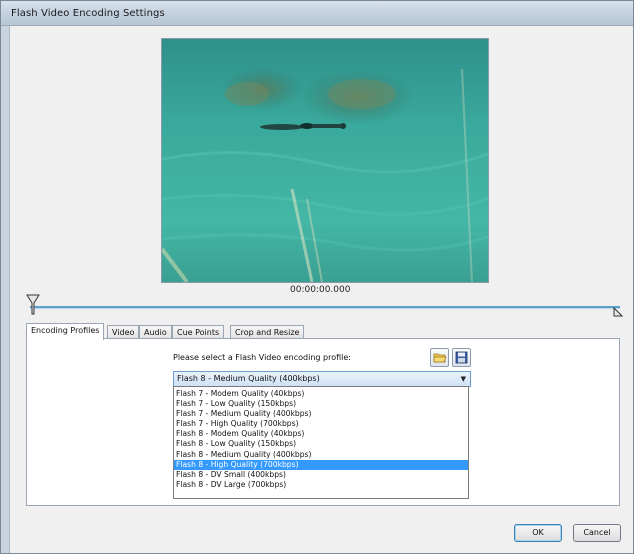 Image resolution: width=634 pixels, height=554 pixels. I want to click on timecode: 00:00:00.000, so click(320, 290).